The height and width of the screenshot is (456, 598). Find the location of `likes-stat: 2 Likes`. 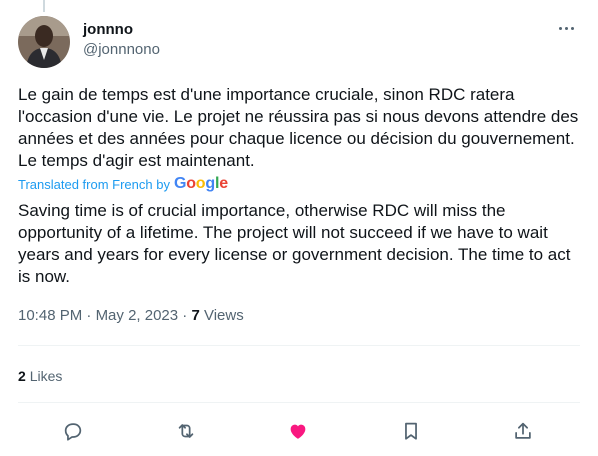

likes-stat: 2 Likes is located at coordinates (40, 376).